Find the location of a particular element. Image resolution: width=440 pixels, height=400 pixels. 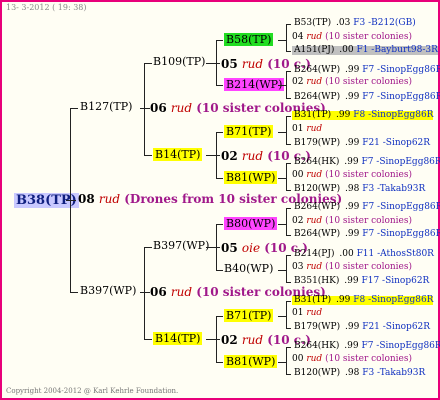

ancestor-location: F21 -Sinop62R is located at coordinates (396, 143).